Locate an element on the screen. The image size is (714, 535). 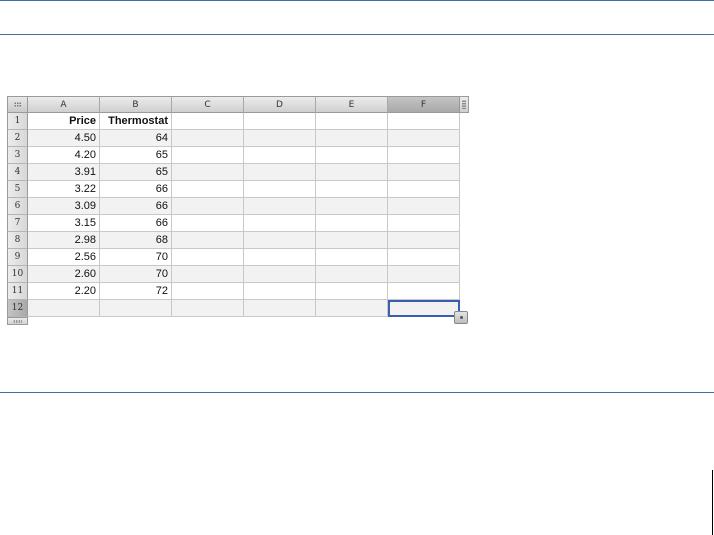
row-header-4: 4 is located at coordinates (17, 172).